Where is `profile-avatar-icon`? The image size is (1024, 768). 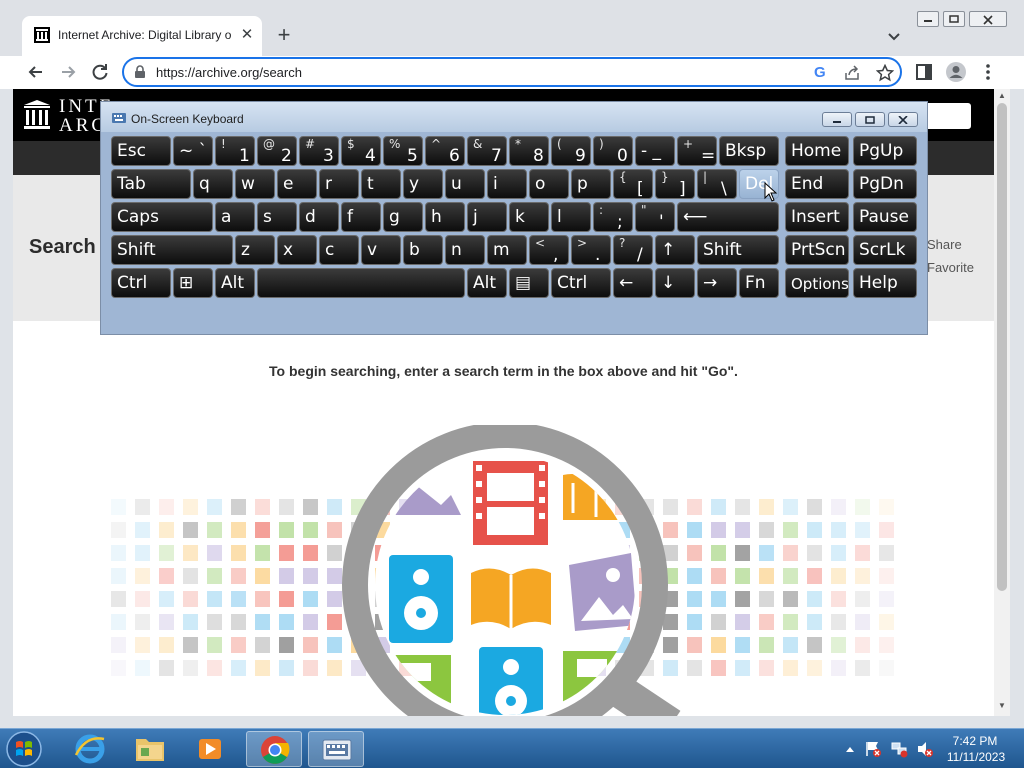 profile-avatar-icon is located at coordinates (956, 72).